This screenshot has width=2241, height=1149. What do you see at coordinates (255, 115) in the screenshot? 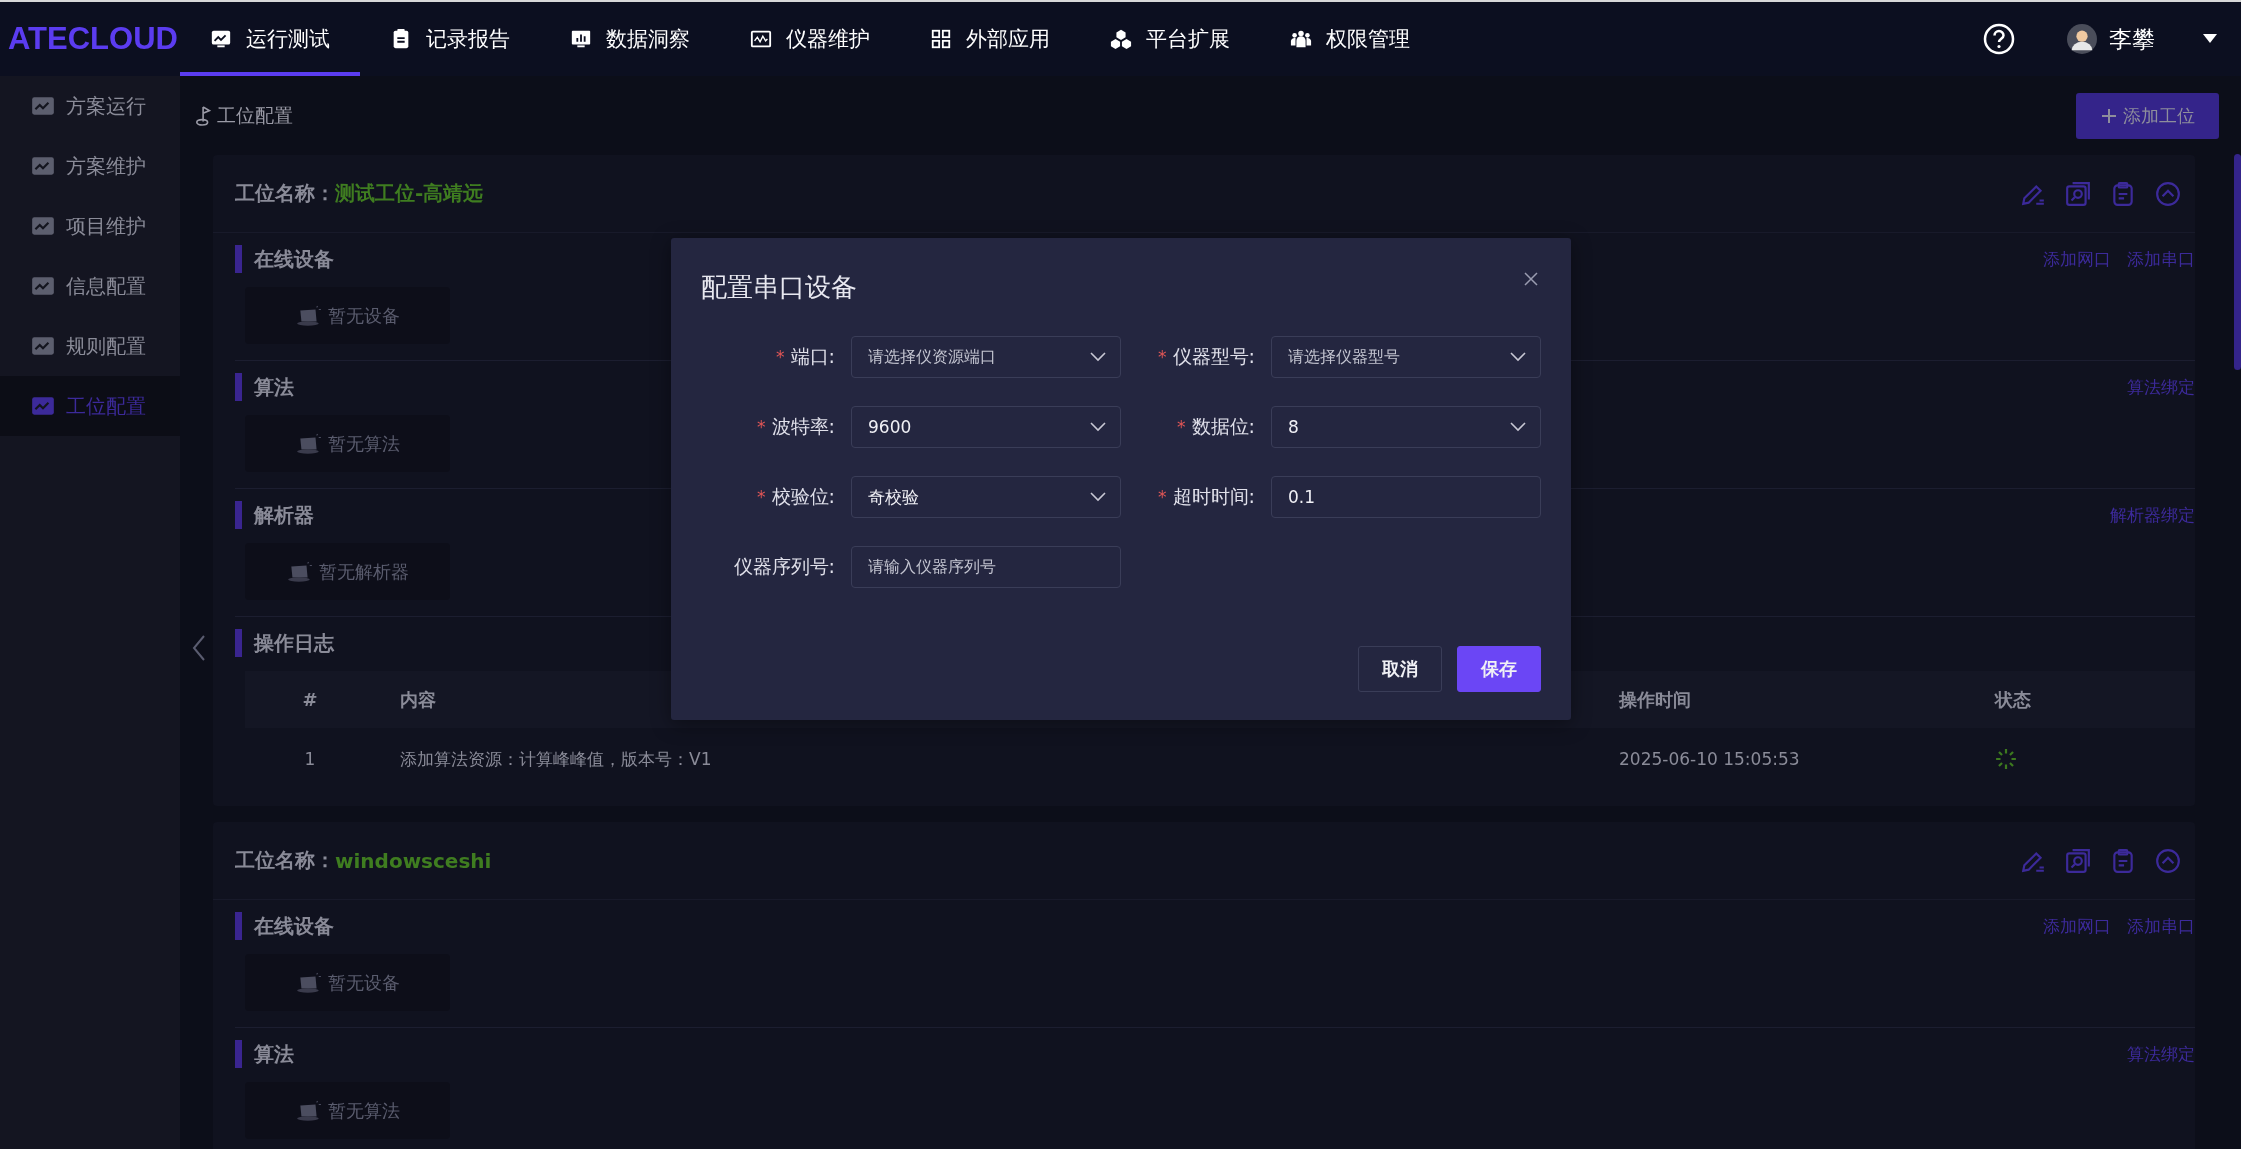
I see `breadcrumb: 工位配置` at bounding box center [255, 115].